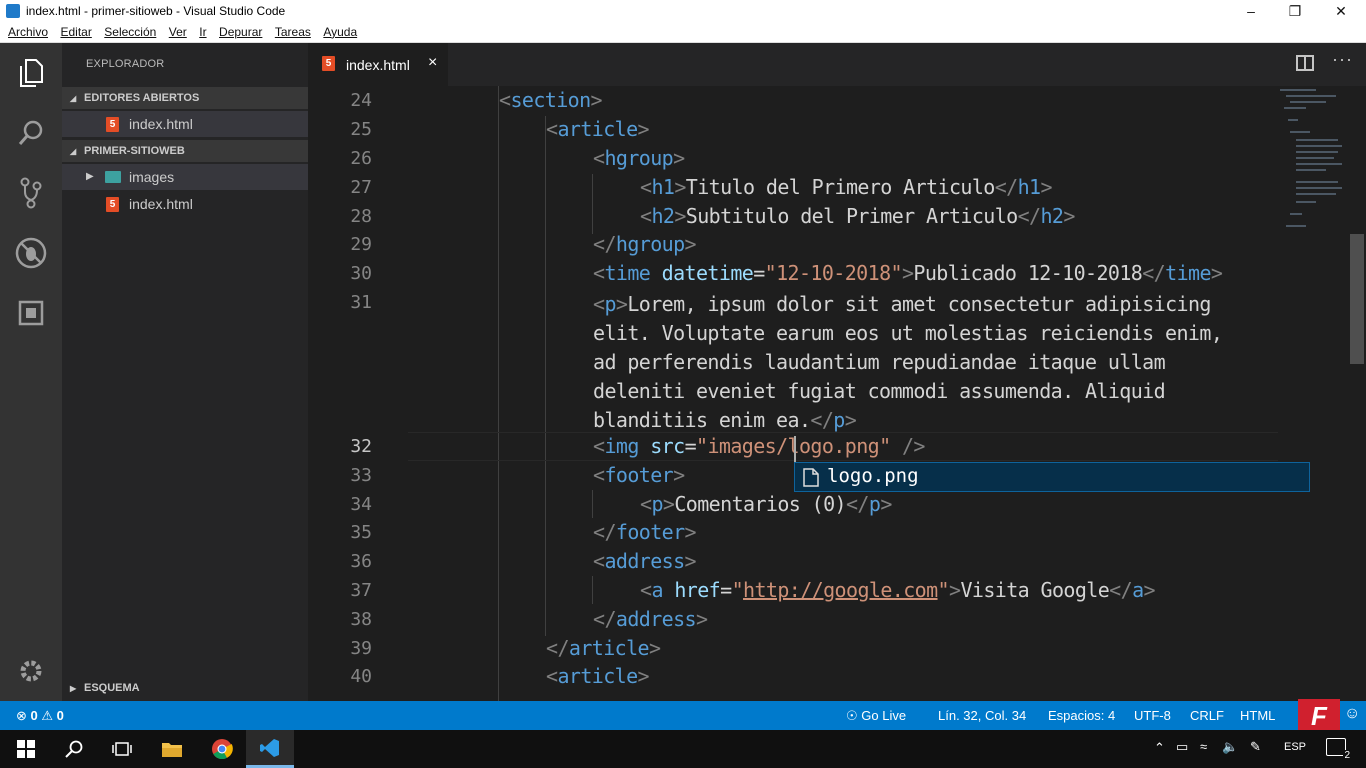 The image size is (1366, 768). Describe the element at coordinates (293, 30) in the screenshot. I see `menu-tareas: Tareas` at that location.